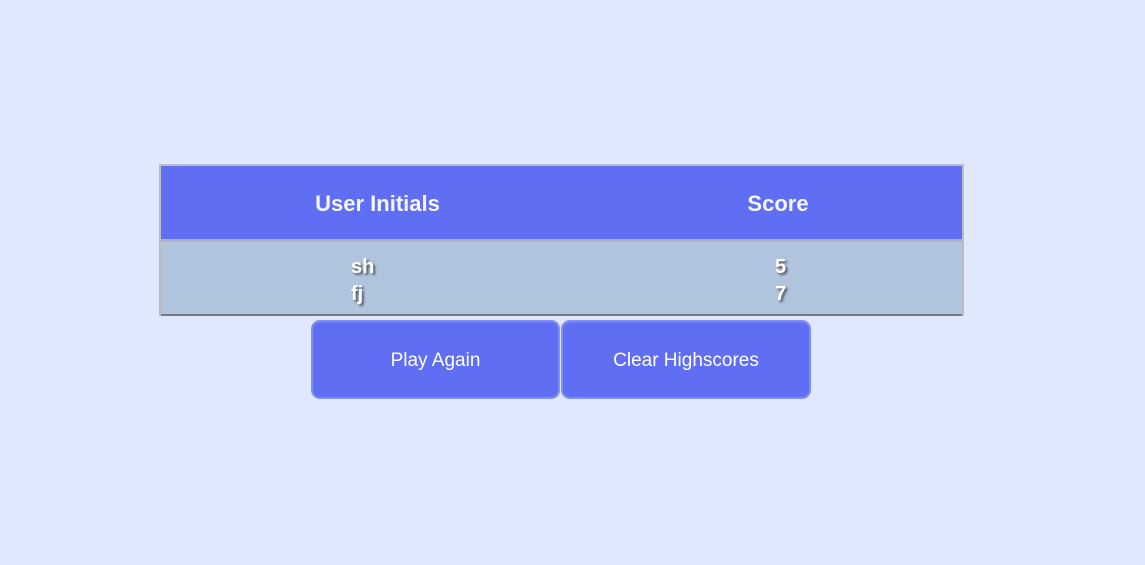 The height and width of the screenshot is (565, 1145). I want to click on clear-highscores-button: Clear Highscores, so click(686, 359).